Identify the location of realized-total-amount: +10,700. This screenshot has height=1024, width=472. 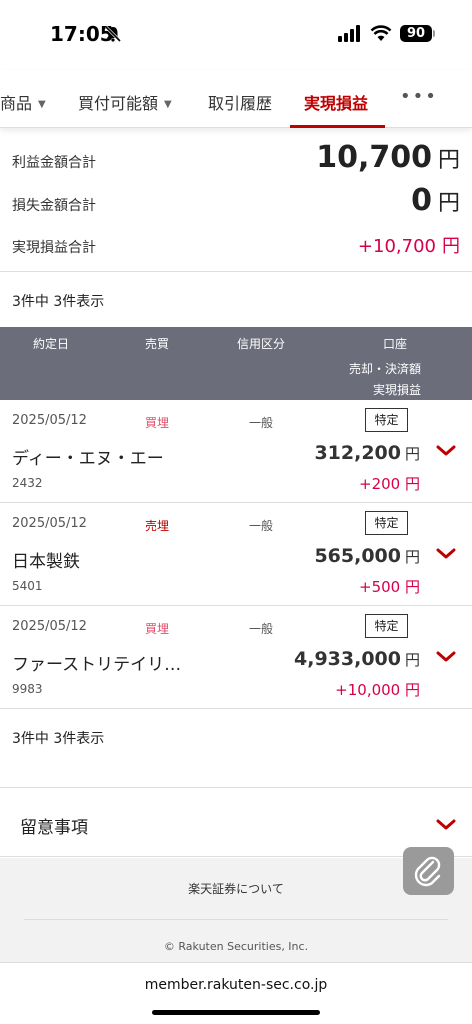
(396, 246).